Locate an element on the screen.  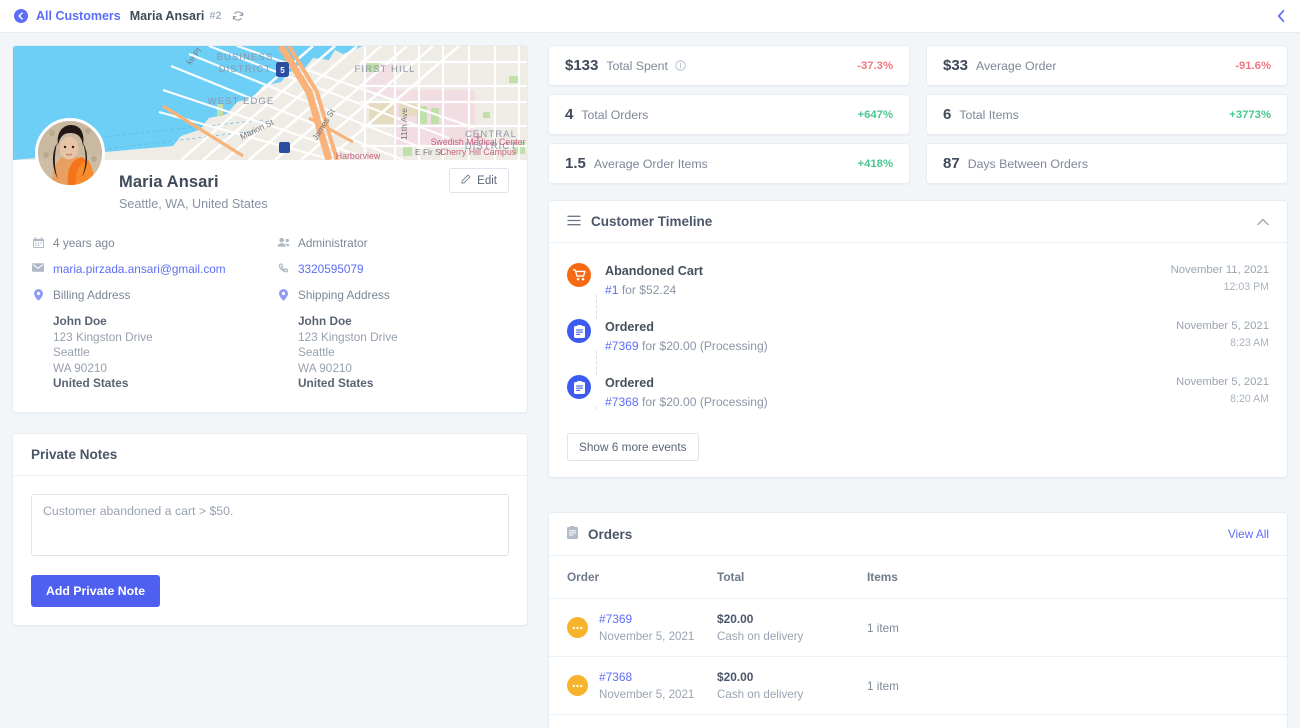
timeline-event-main: Abandoned Cart #1 for $52.24 is located at coordinates (888, 280).